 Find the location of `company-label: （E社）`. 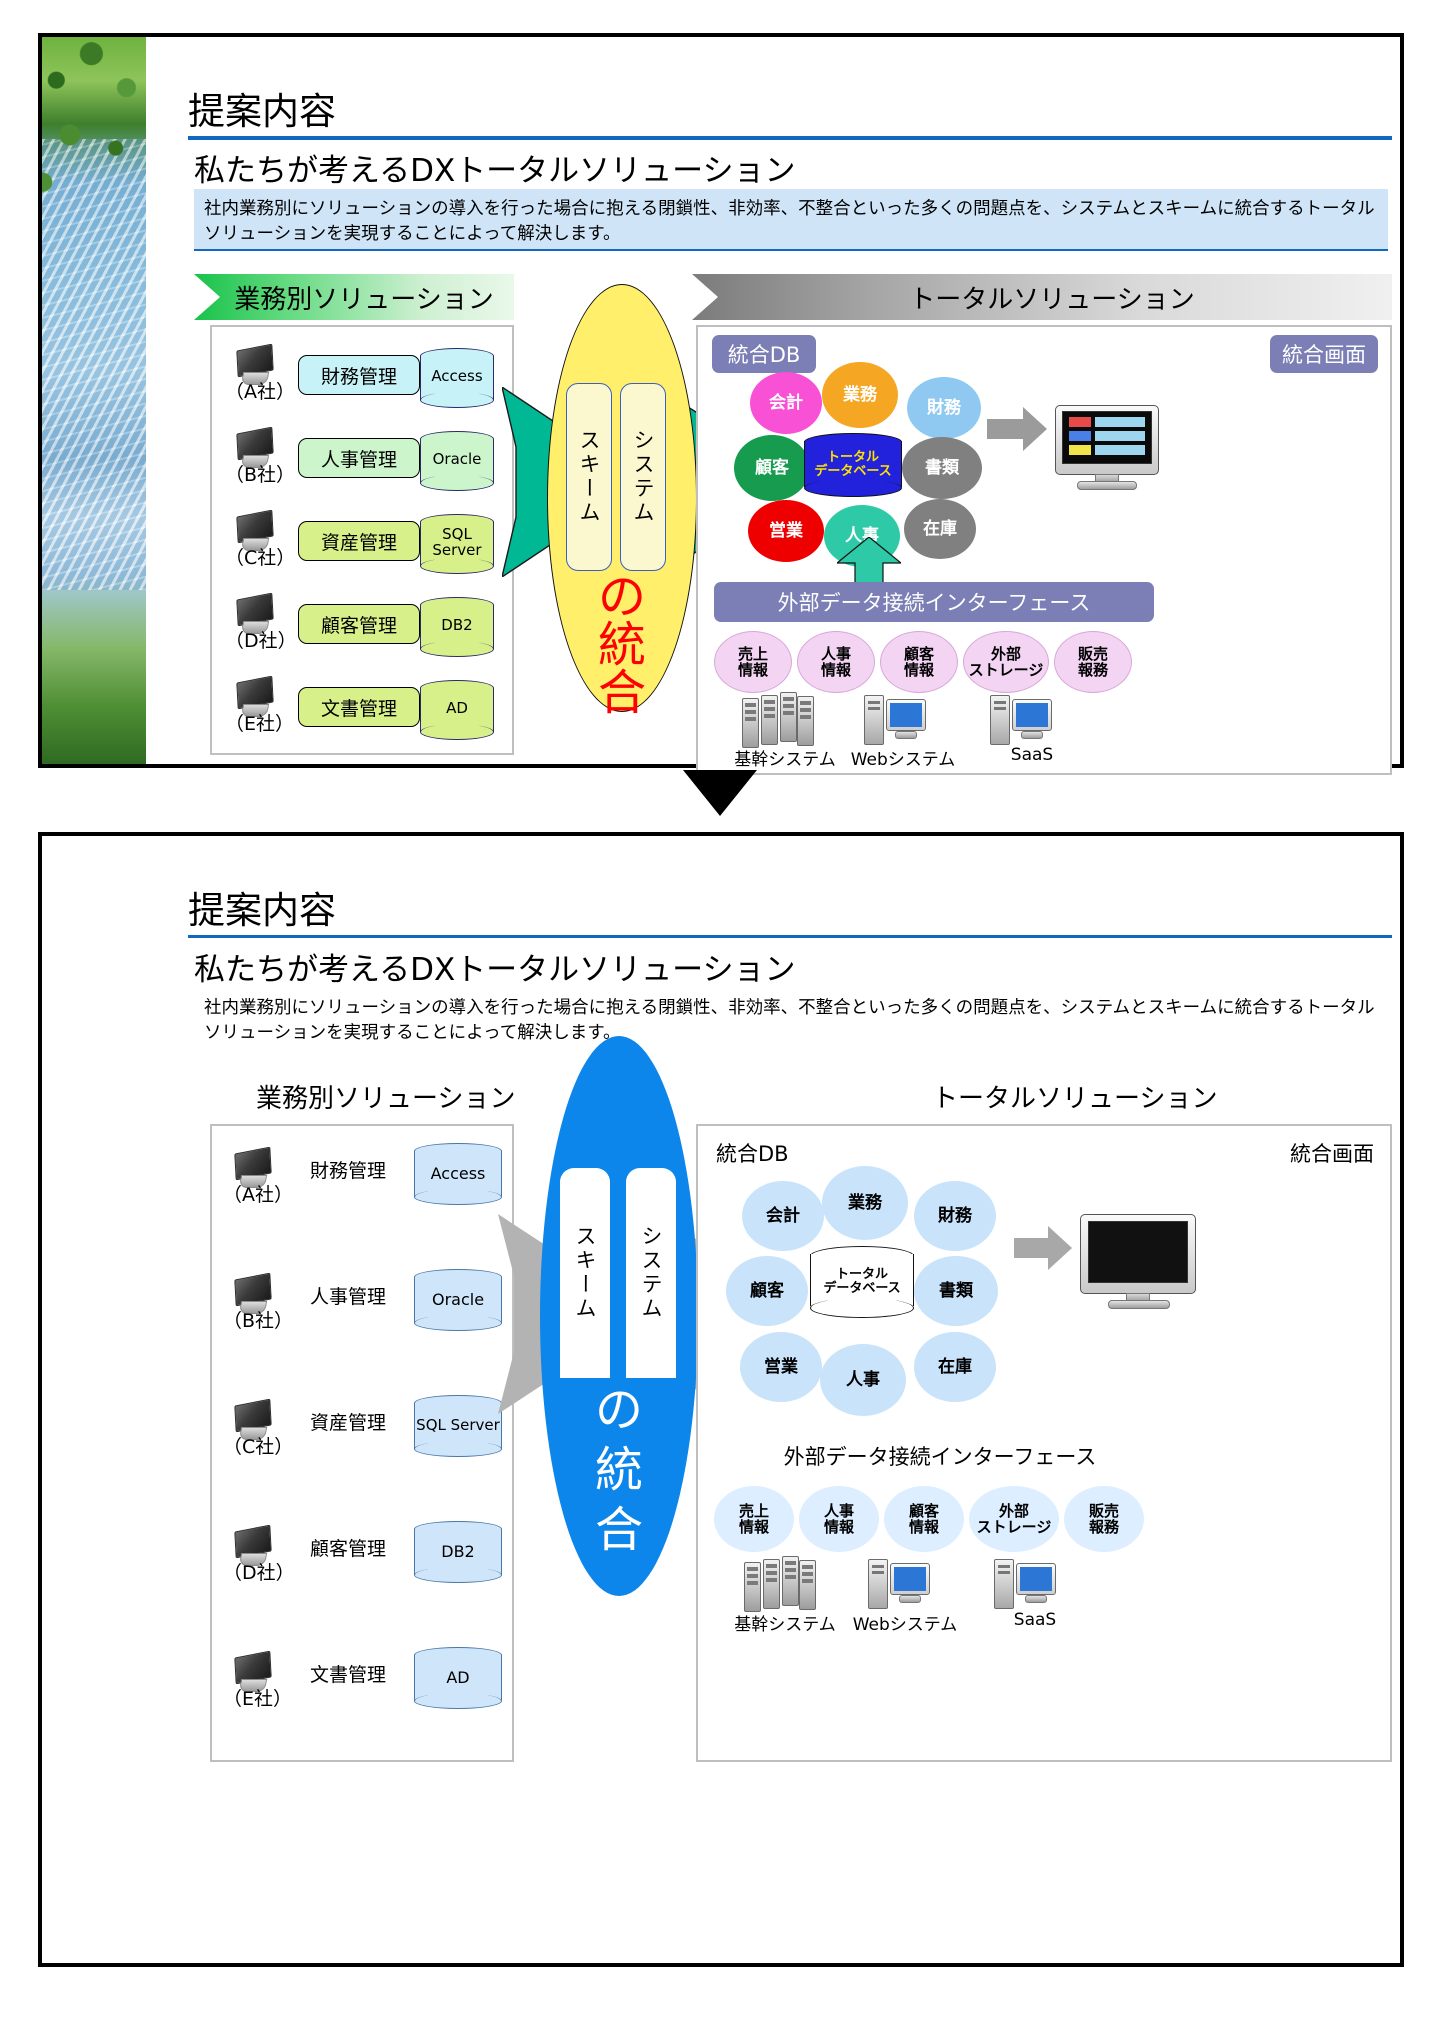

company-label: （E社） is located at coordinates (258, 1699).